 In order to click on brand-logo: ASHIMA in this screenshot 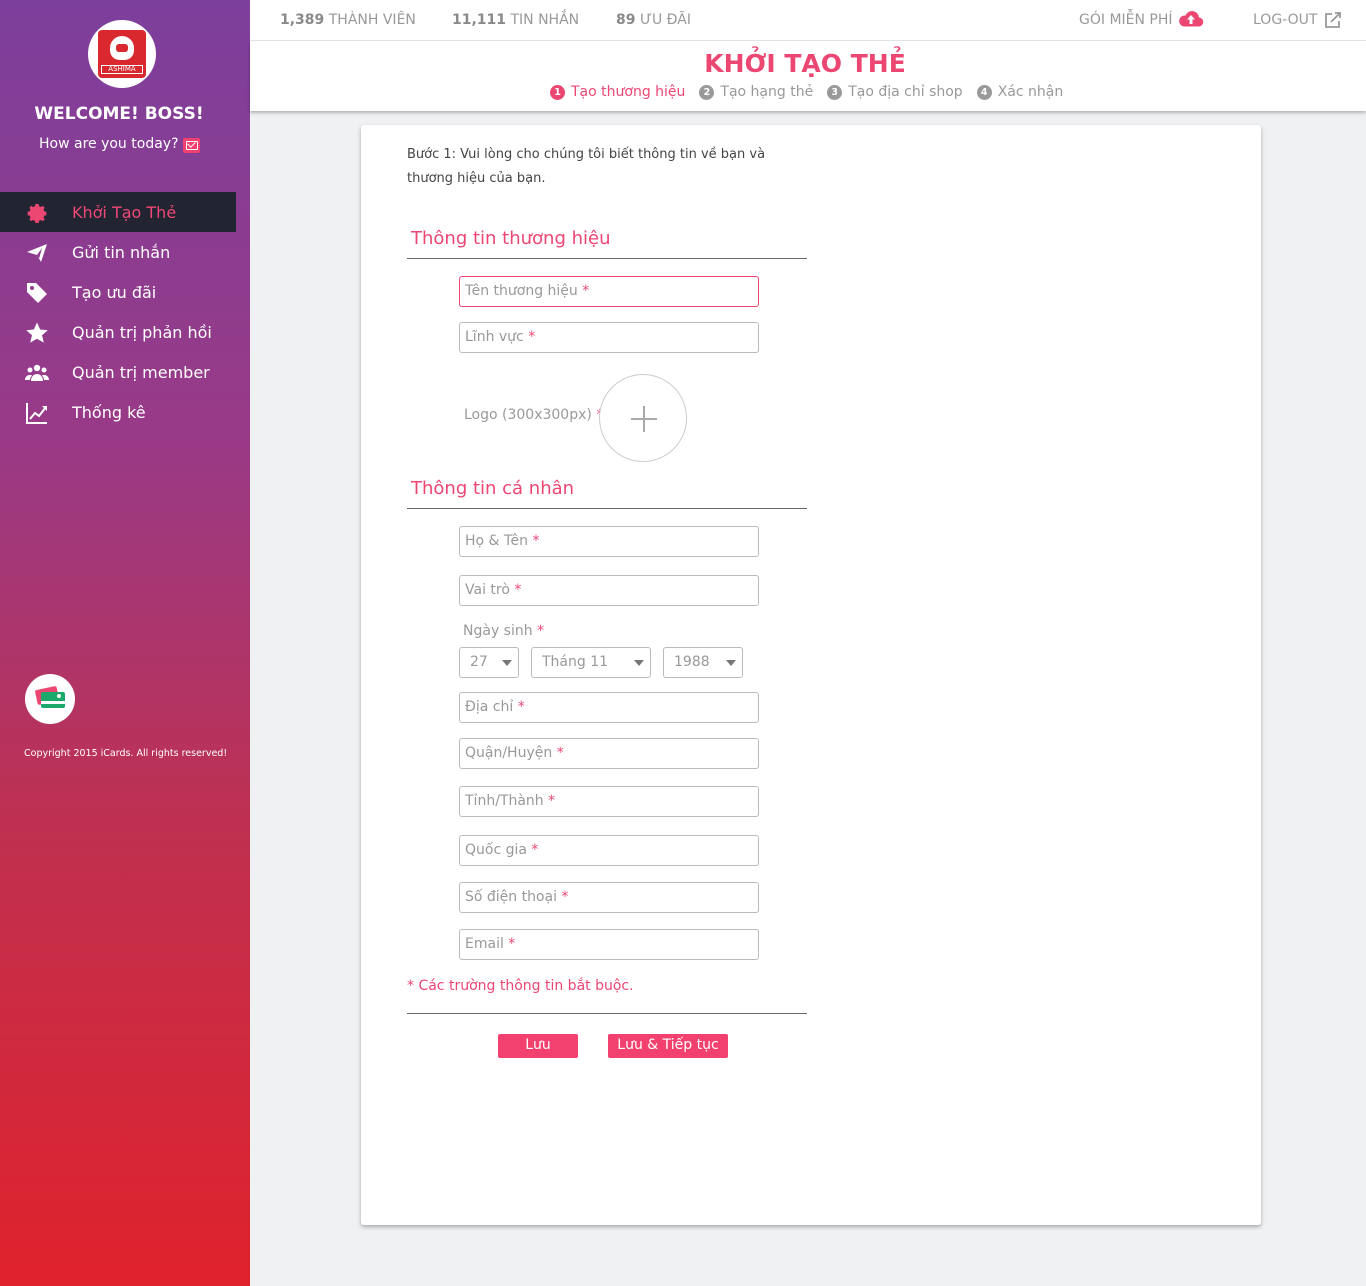, I will do `click(122, 54)`.